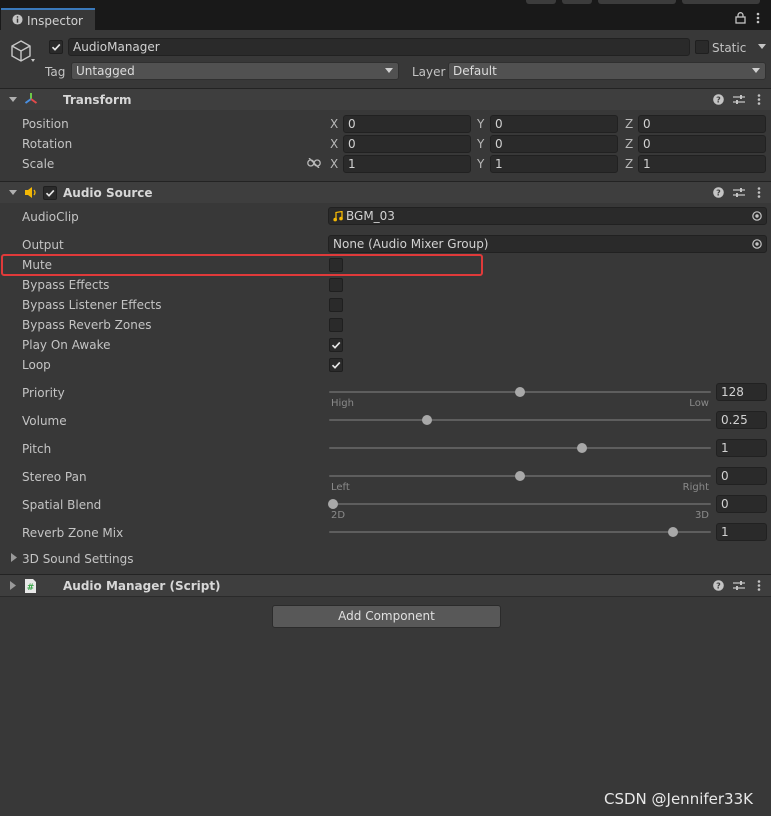 Image resolution: width=771 pixels, height=816 pixels. Describe the element at coordinates (699, 403) in the screenshot. I see `priority-max-label: Low` at that location.